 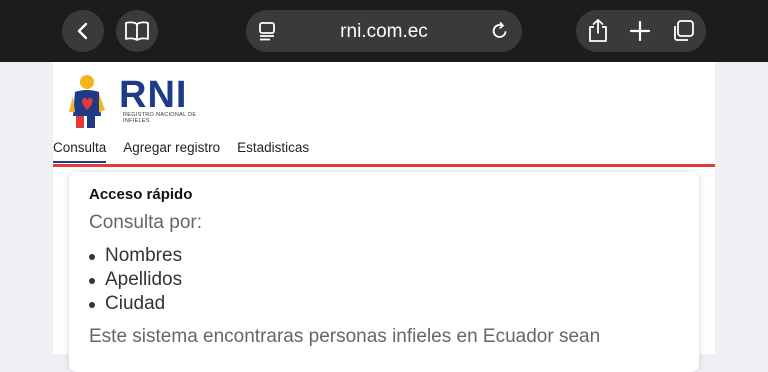 I want to click on address-bar: rni.com.ec, so click(x=384, y=31).